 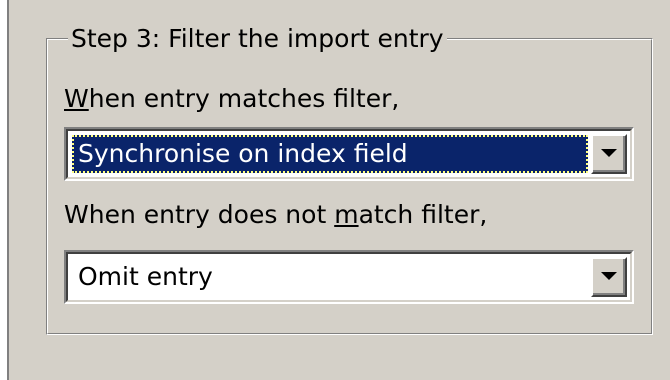 I want to click on no-match-label-mnemonic: m, so click(x=346, y=214).